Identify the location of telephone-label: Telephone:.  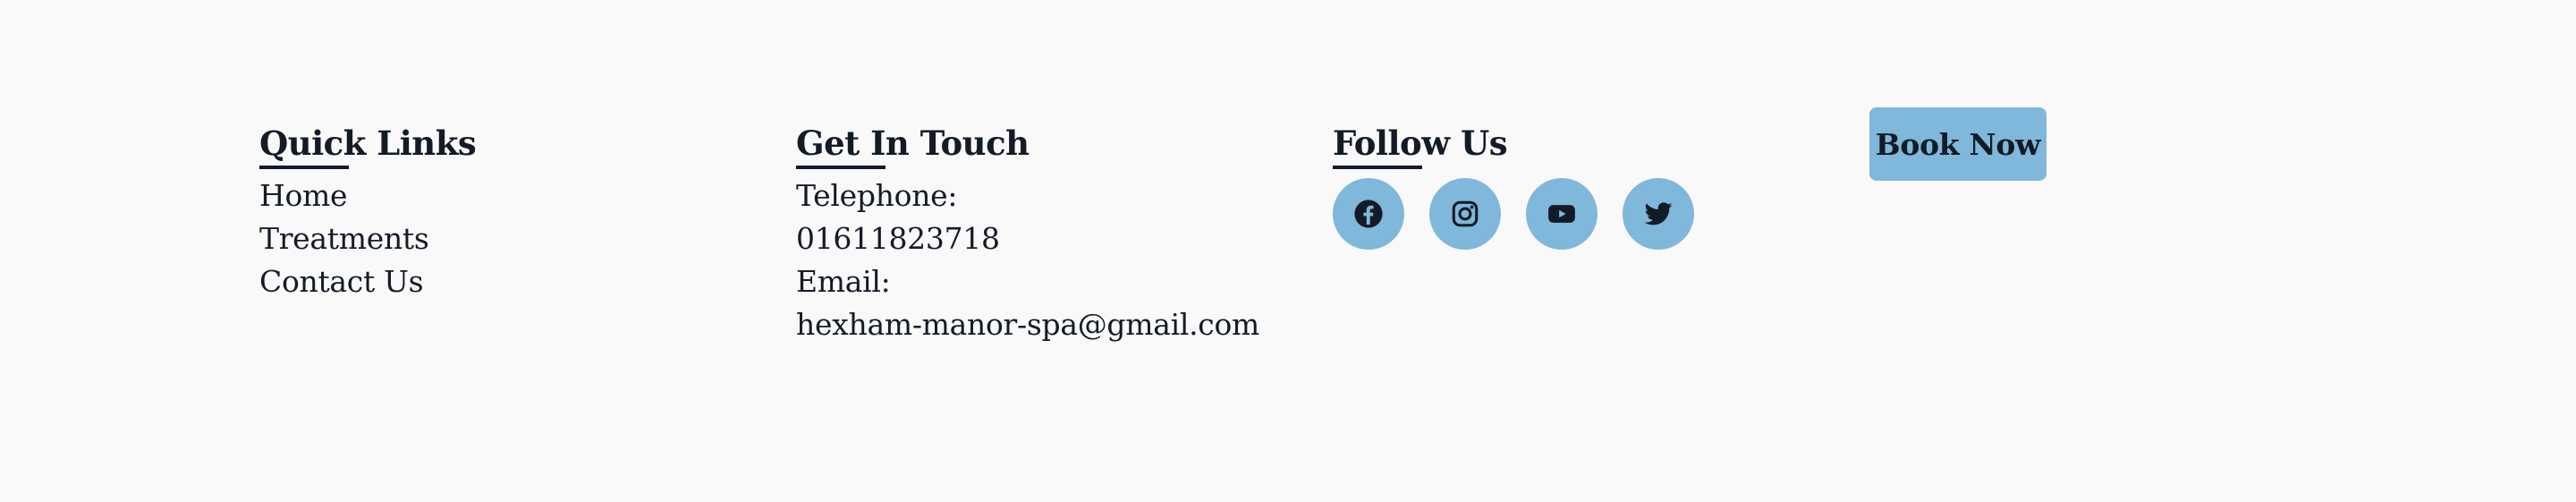
(877, 195).